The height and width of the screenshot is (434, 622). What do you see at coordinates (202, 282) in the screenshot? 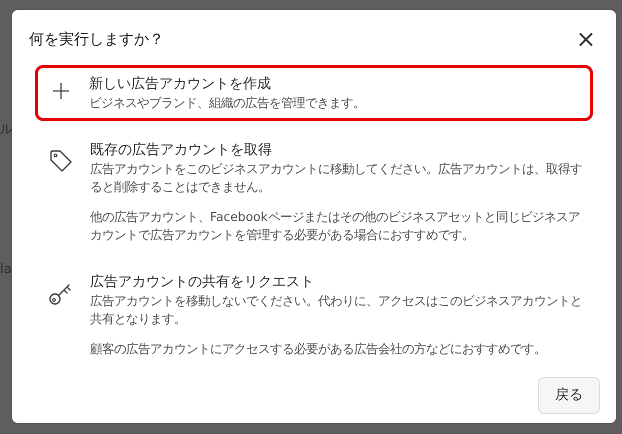
I see `option-title: 広告アカウントの共有をリクエスト` at bounding box center [202, 282].